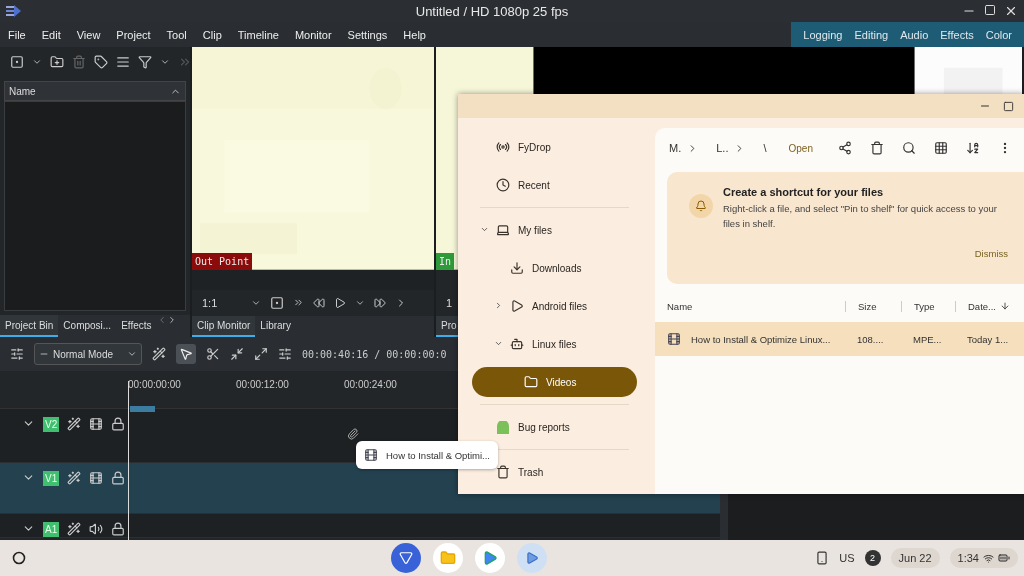  Describe the element at coordinates (449, 302) in the screenshot. I see `zoom-select: 1` at that location.